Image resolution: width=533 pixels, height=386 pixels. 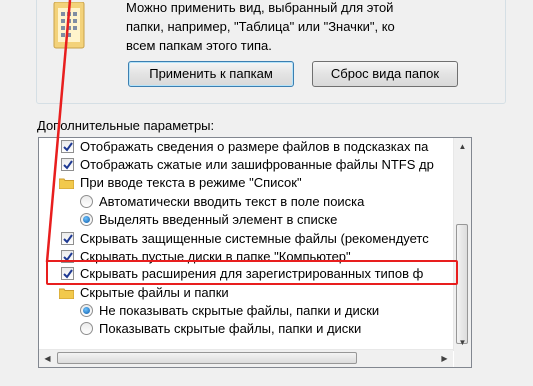 What do you see at coordinates (462, 146) in the screenshot?
I see `scroll-up-icon: ▲` at bounding box center [462, 146].